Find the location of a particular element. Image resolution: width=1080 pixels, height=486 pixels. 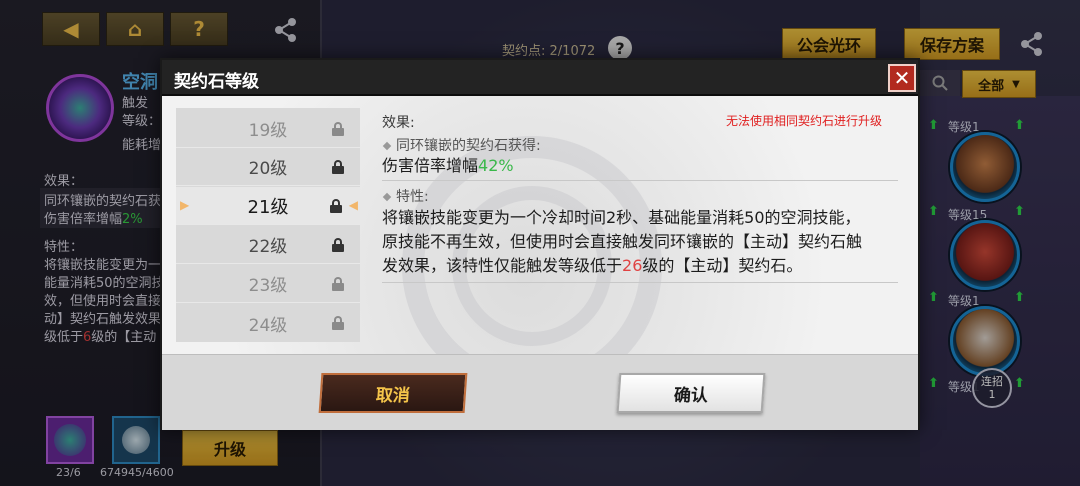

bonus-label: 同环镶嵌的契约石获得: is located at coordinates (461, 145).